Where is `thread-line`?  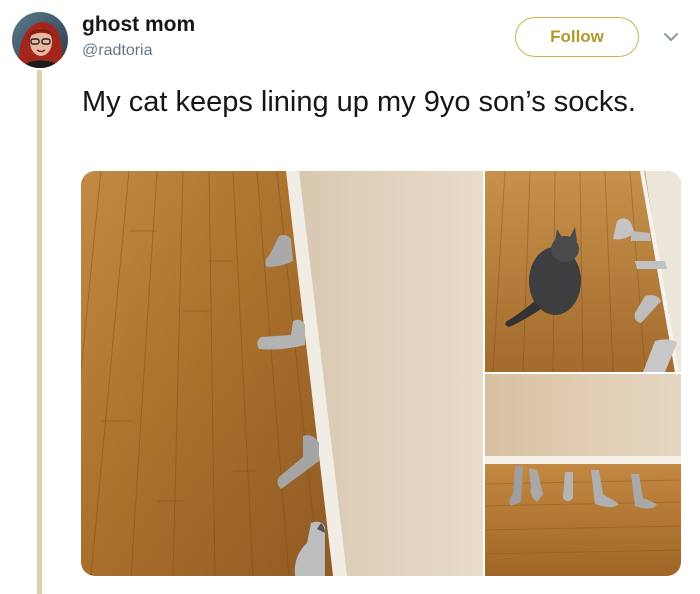 thread-line is located at coordinates (39, 332).